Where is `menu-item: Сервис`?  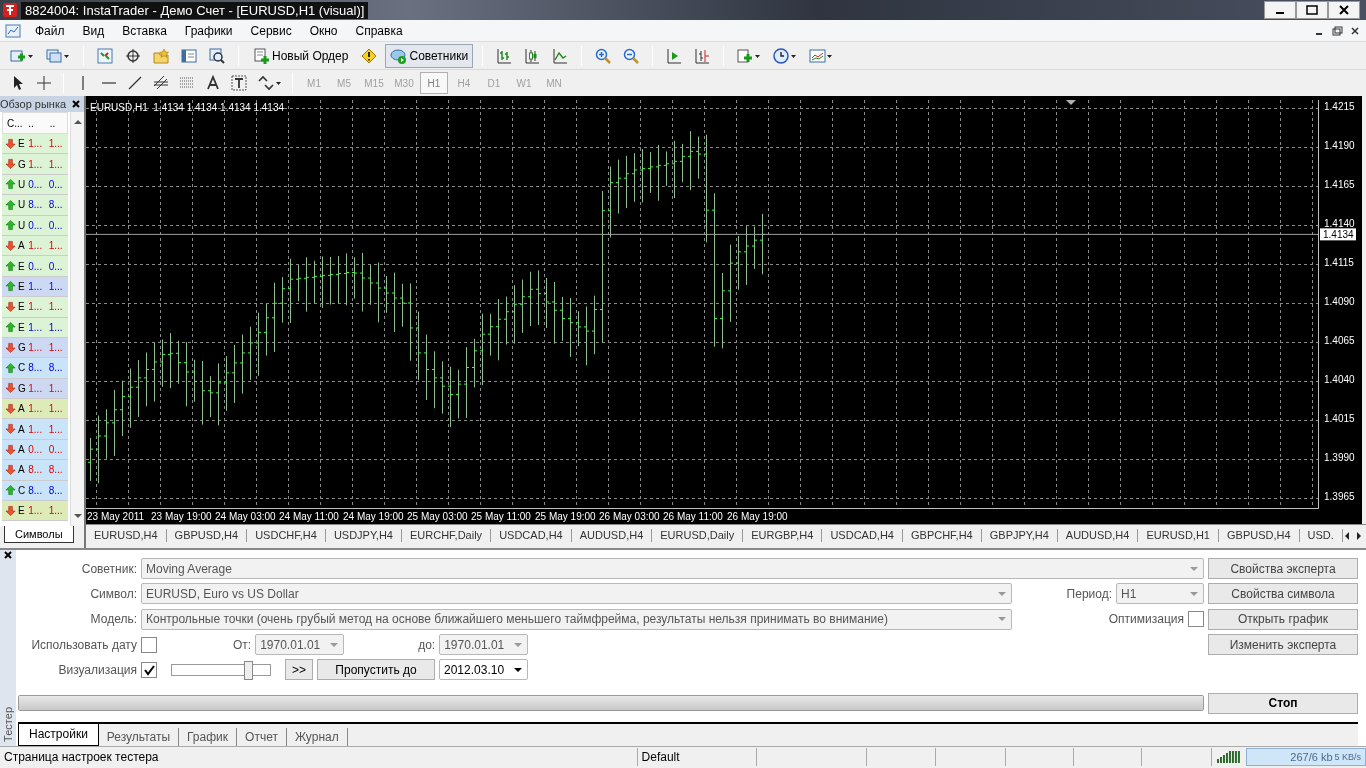 menu-item: Сервис is located at coordinates (271, 30).